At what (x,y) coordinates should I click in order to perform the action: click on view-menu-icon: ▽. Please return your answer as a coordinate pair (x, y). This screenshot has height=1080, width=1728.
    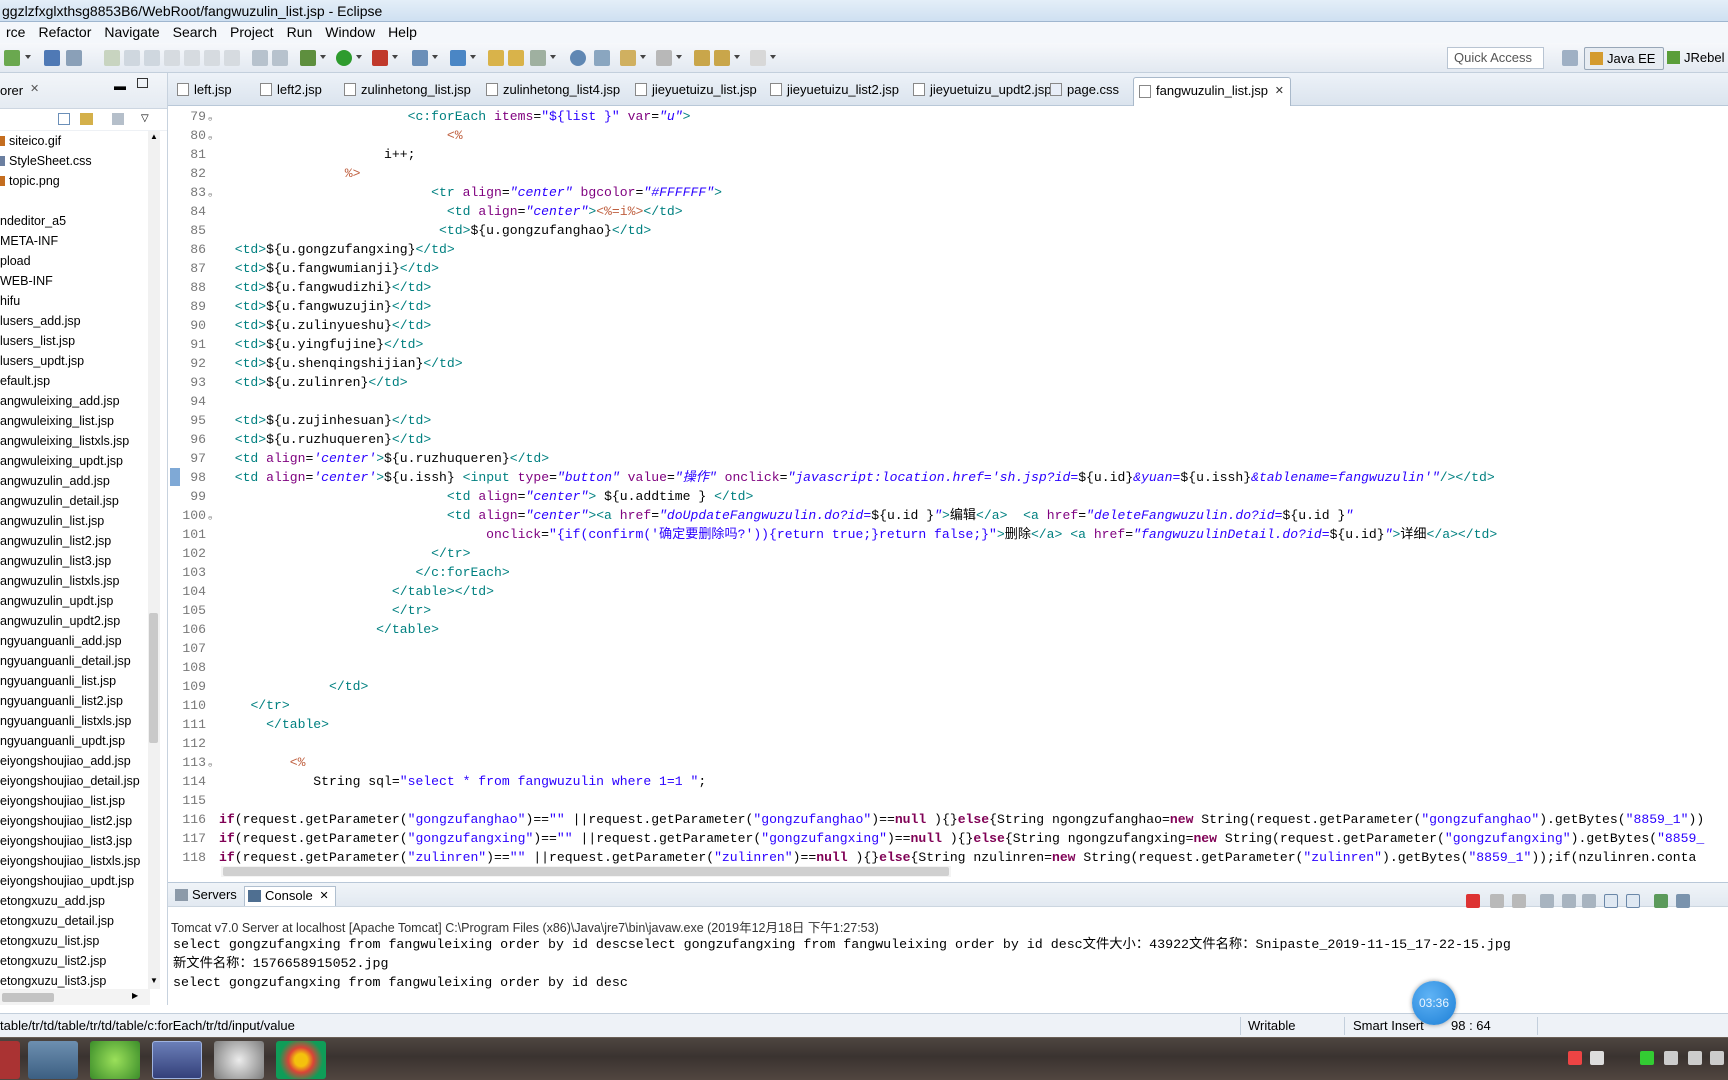
    Looking at the image, I should click on (145, 118).